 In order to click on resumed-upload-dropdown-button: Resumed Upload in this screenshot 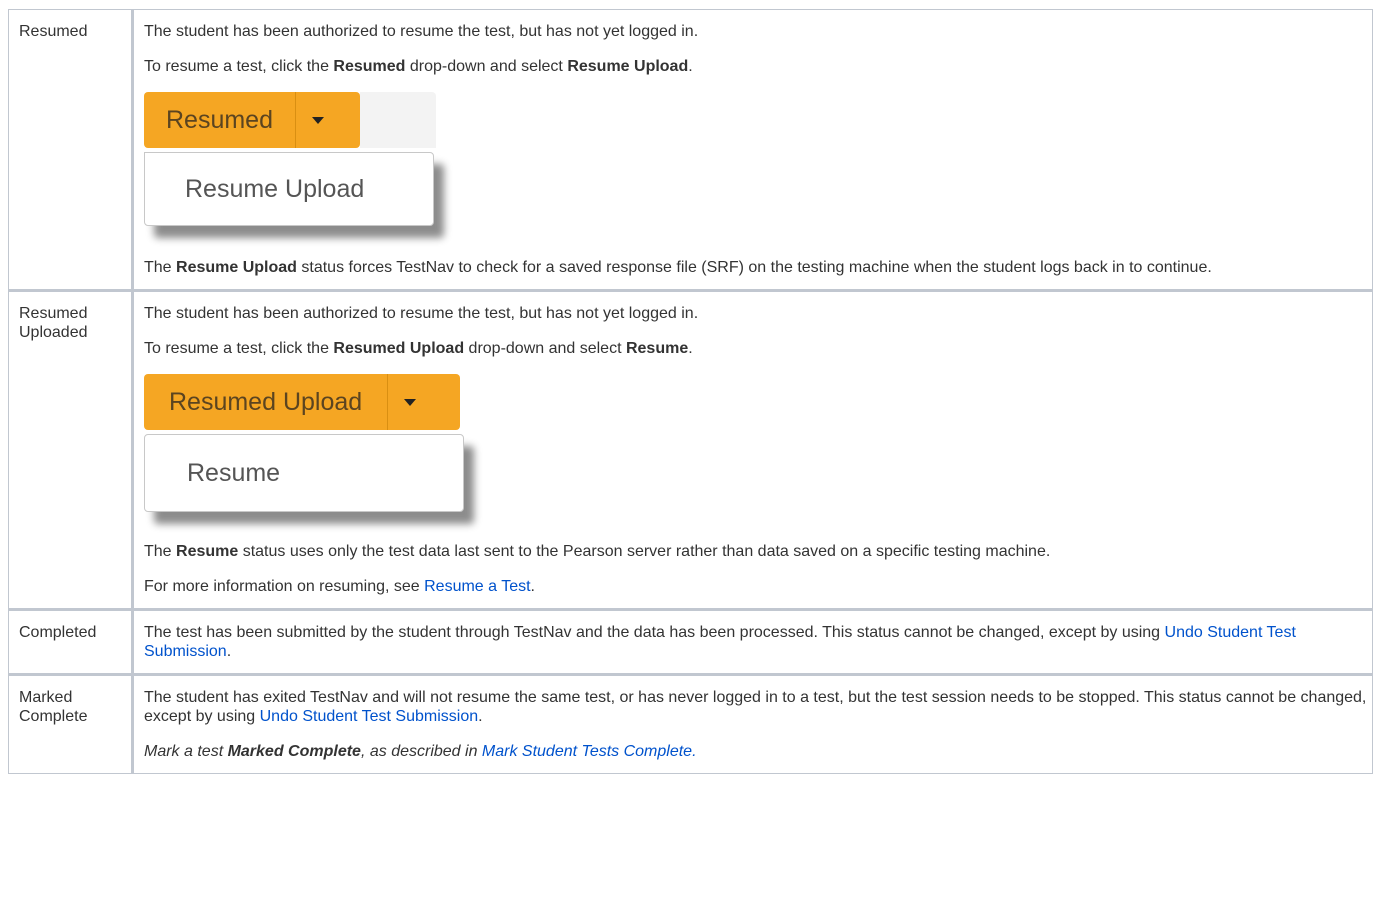, I will do `click(302, 402)`.